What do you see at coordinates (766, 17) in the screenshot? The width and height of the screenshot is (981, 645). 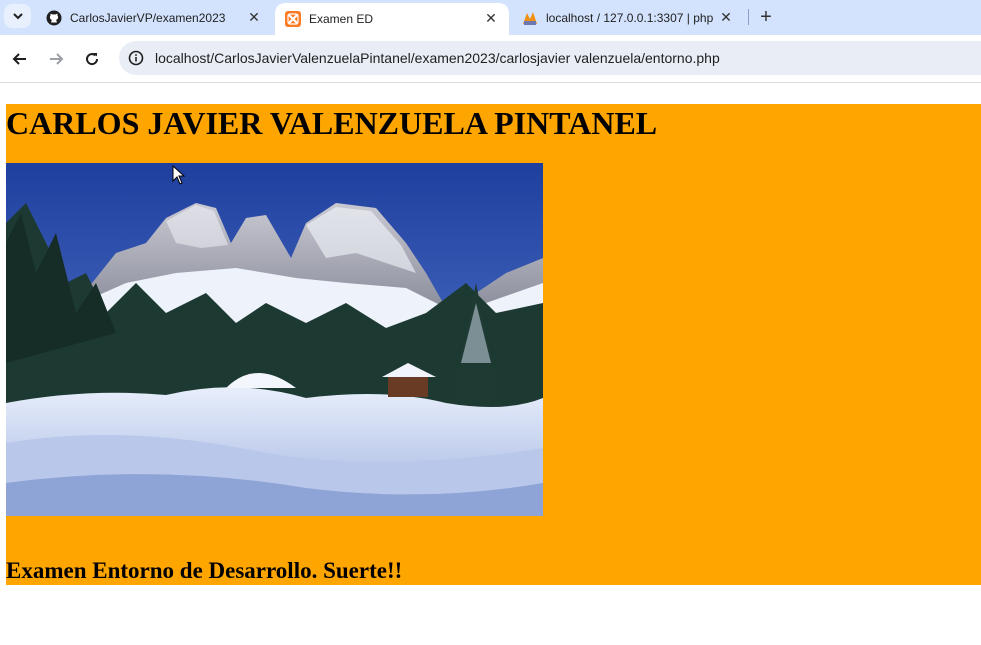 I see `new-tab-icon: +` at bounding box center [766, 17].